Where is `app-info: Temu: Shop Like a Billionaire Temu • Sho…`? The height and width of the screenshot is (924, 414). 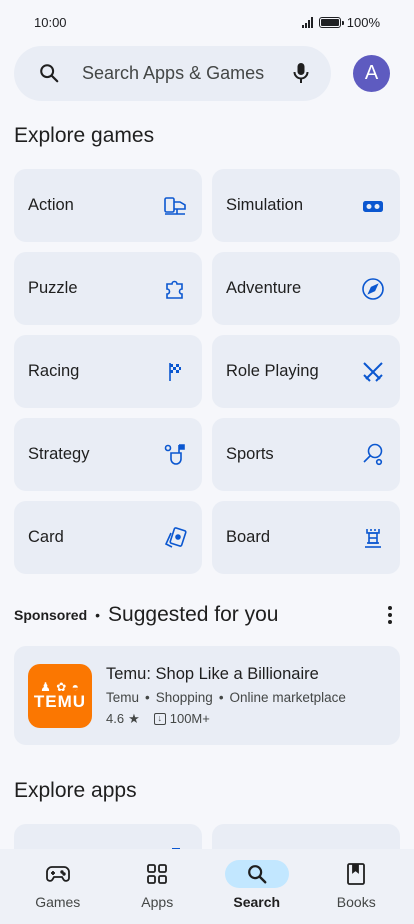
app-info: Temu: Shop Like a Billionaire Temu • Sho… is located at coordinates (246, 696).